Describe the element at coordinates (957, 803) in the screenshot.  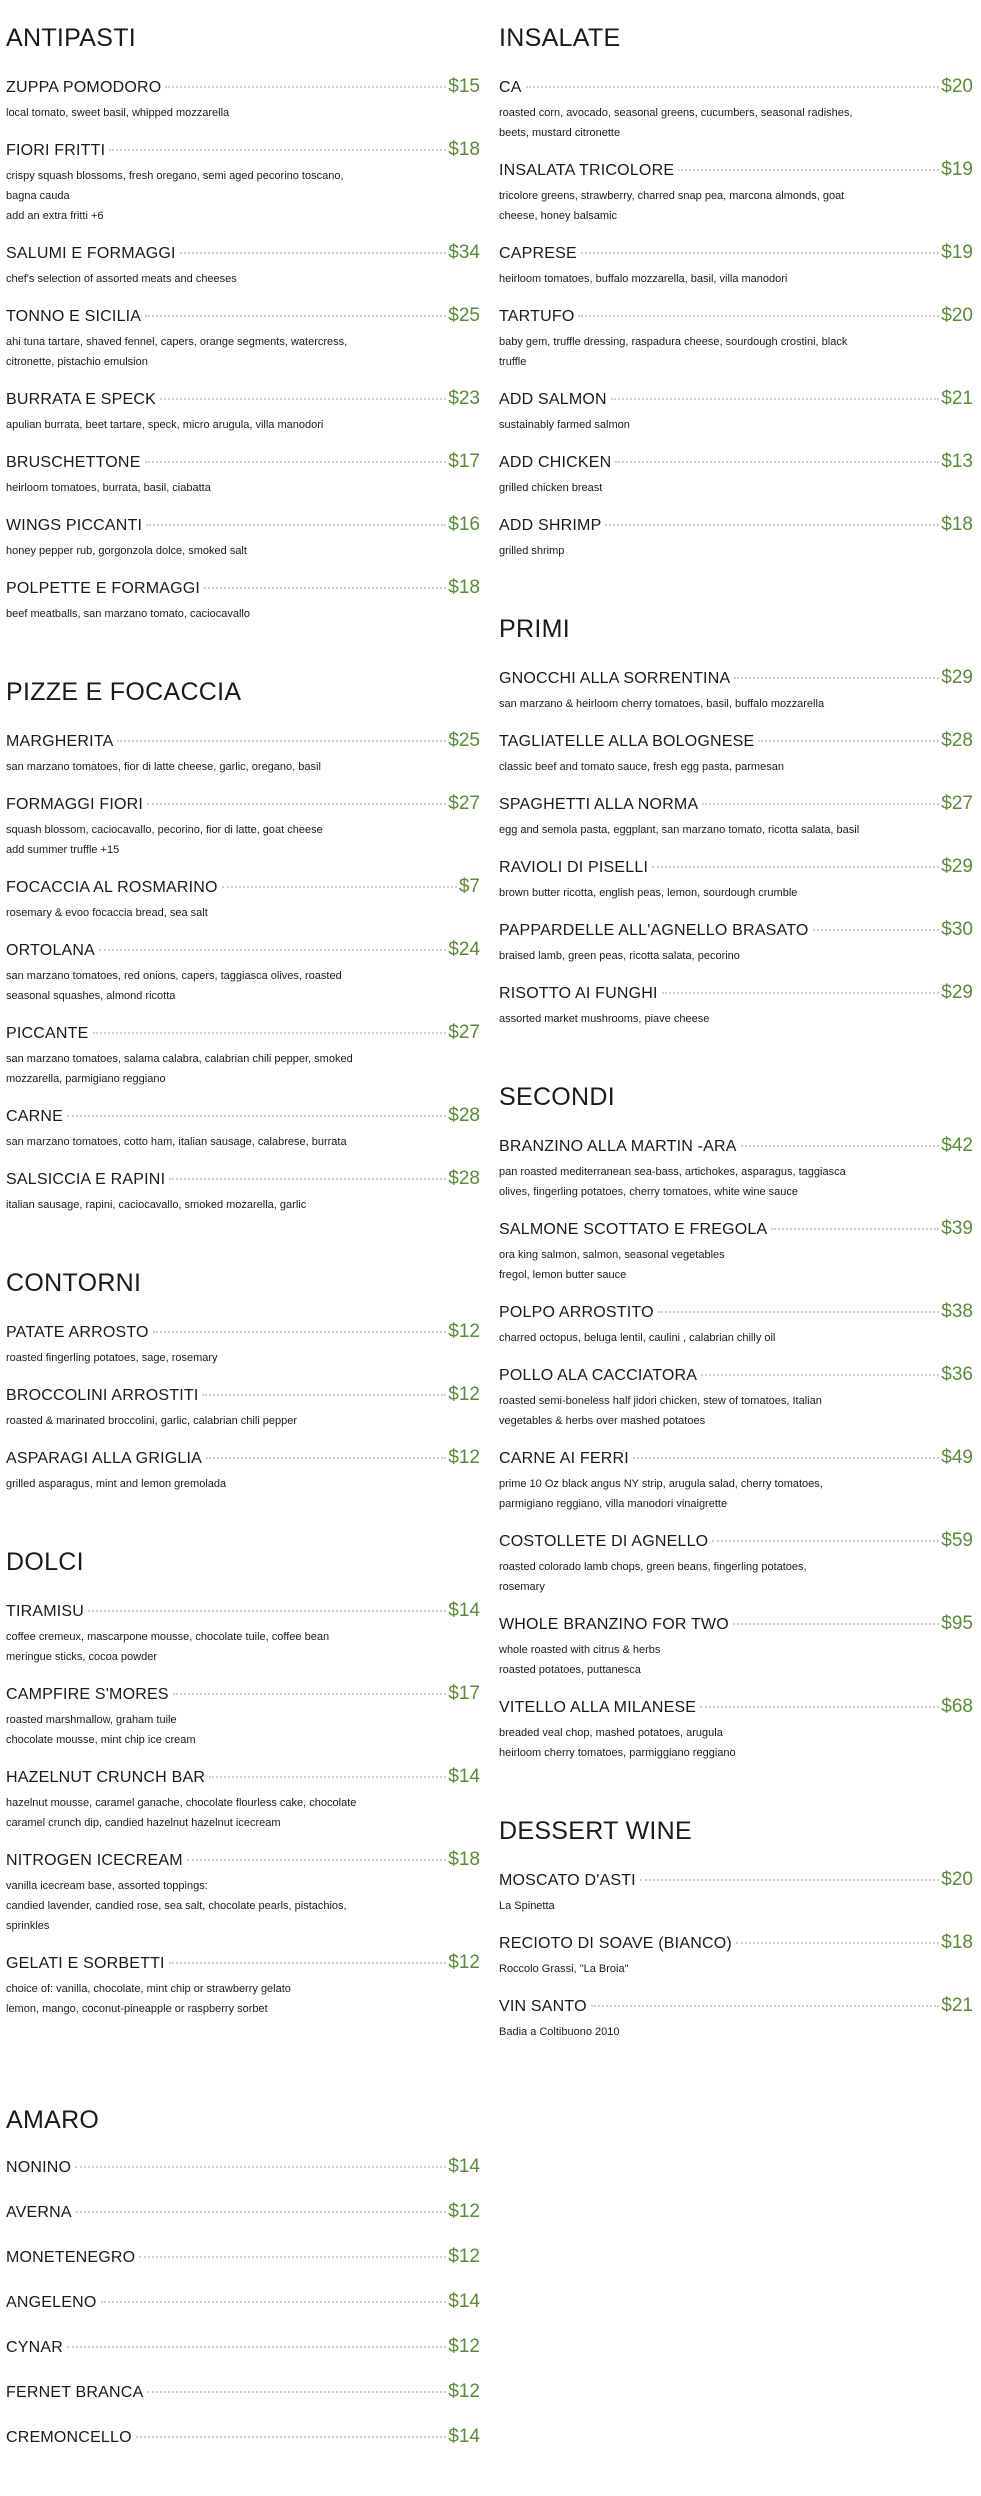
I see `menu-item-price: $27` at that location.